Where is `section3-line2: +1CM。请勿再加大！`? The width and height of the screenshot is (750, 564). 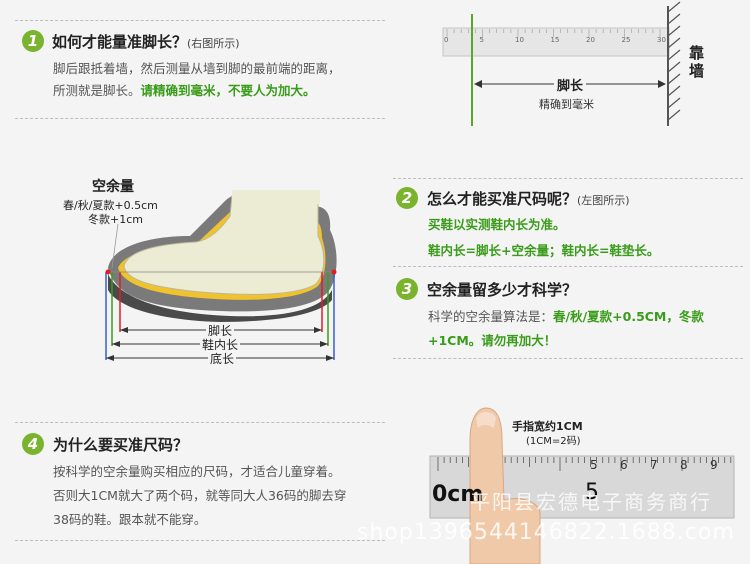
section3-line2: +1CM。请勿再加大！ is located at coordinates (492, 340).